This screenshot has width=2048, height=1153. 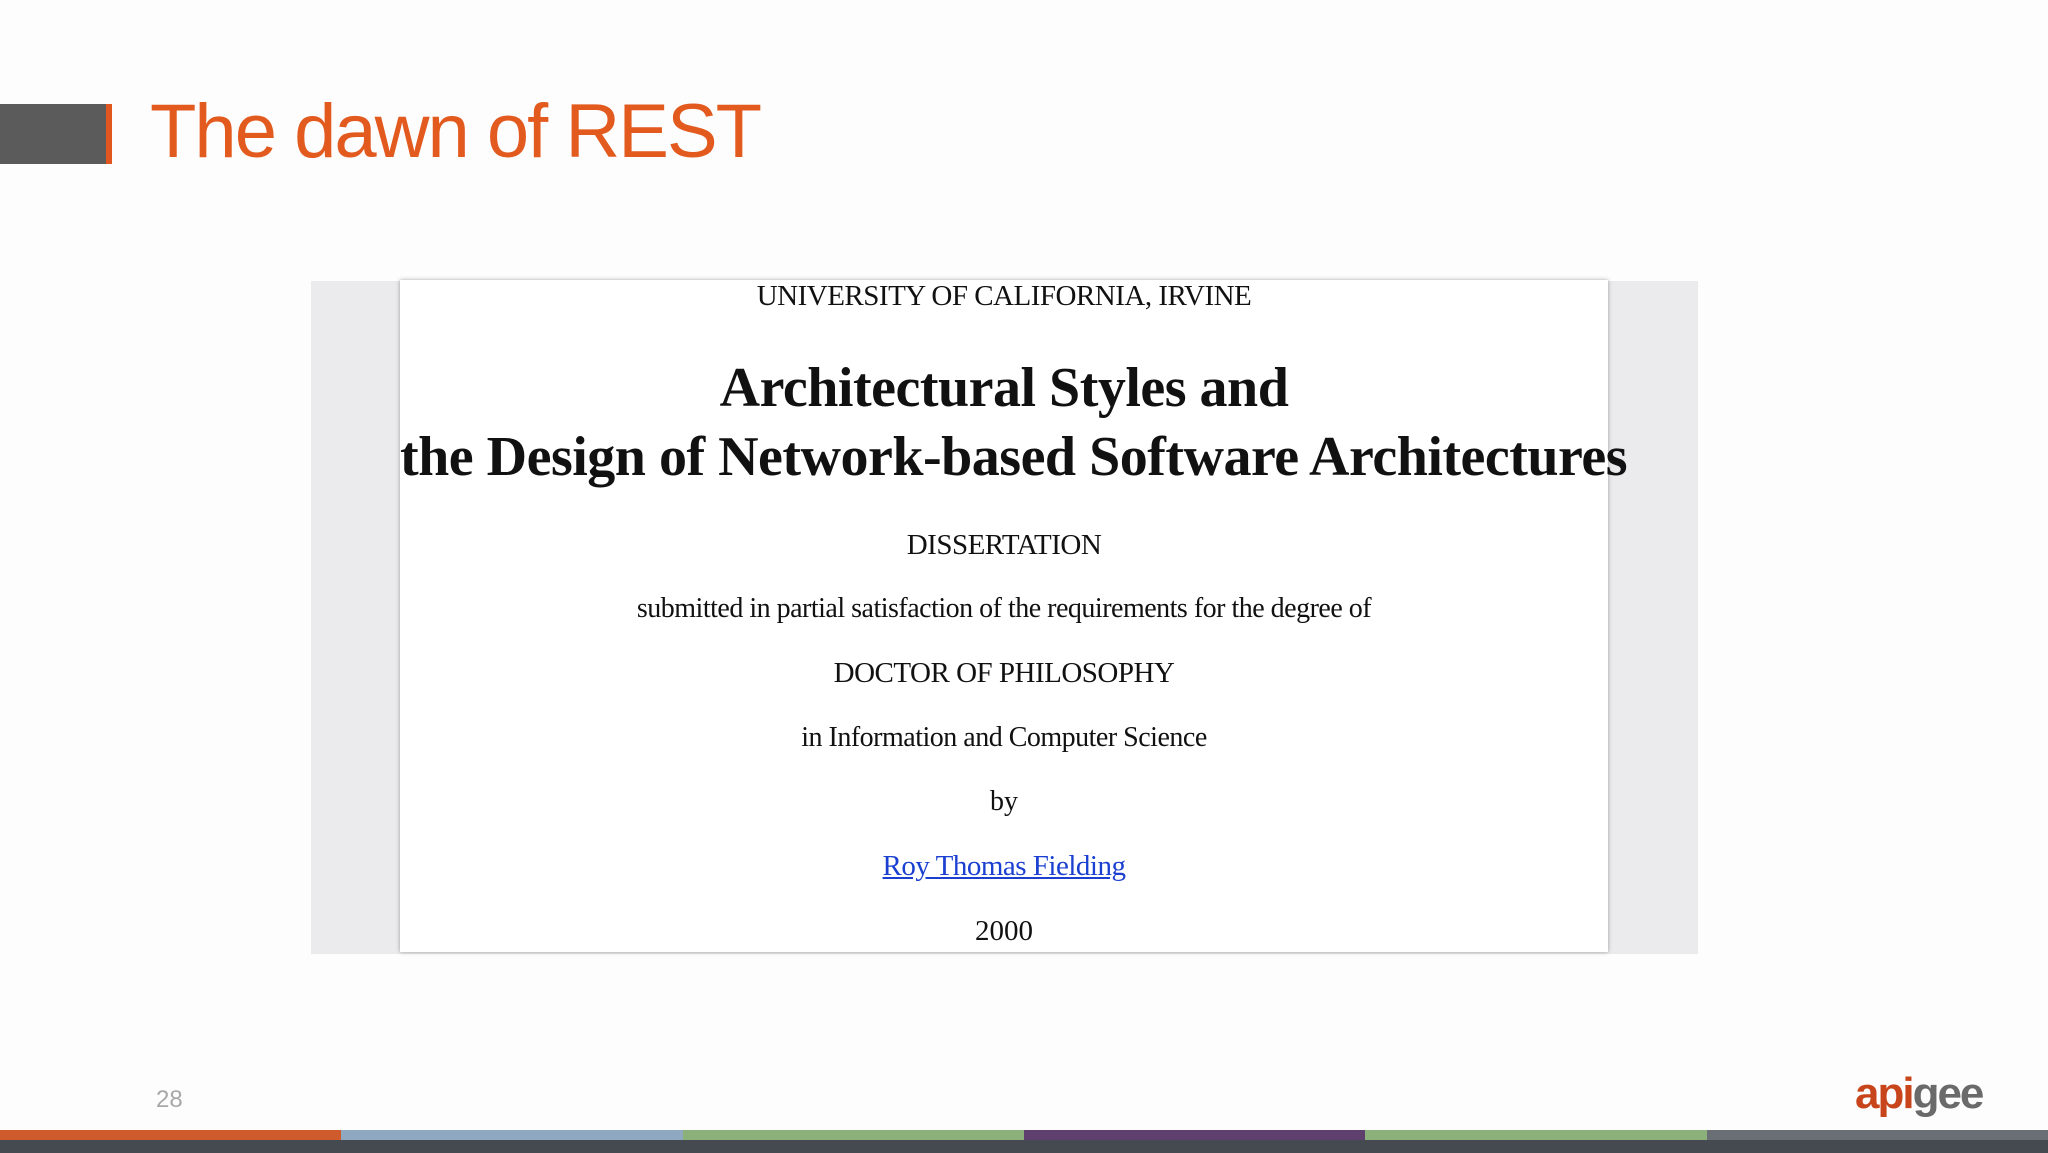 What do you see at coordinates (1004, 931) in the screenshot?
I see `year: 2000` at bounding box center [1004, 931].